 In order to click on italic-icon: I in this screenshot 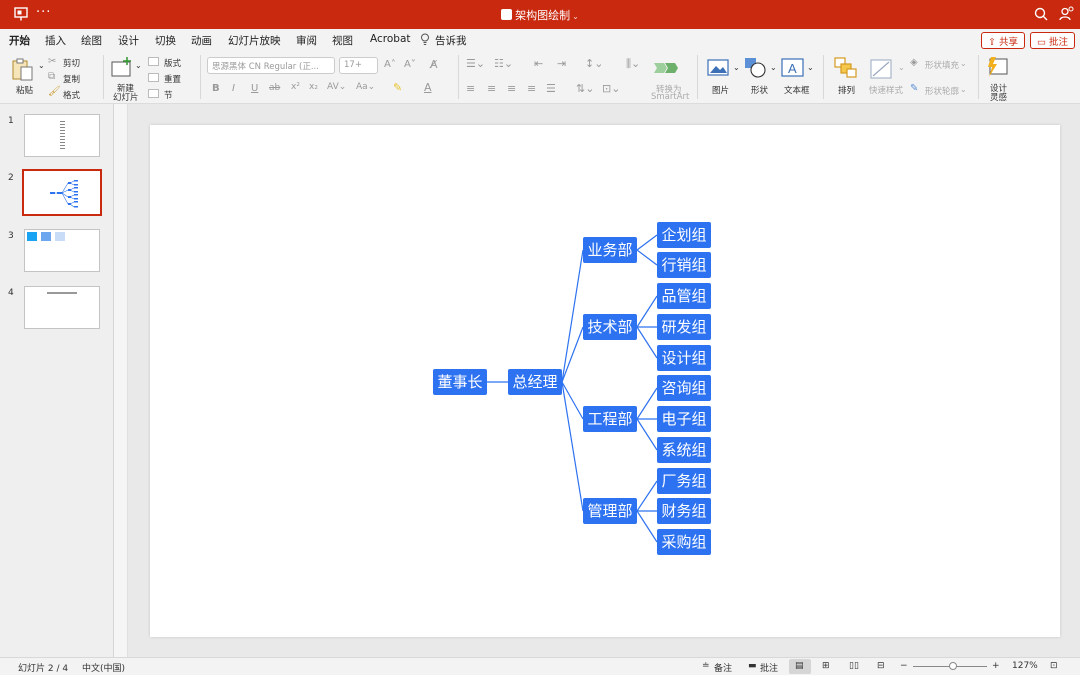, I will do `click(233, 88)`.